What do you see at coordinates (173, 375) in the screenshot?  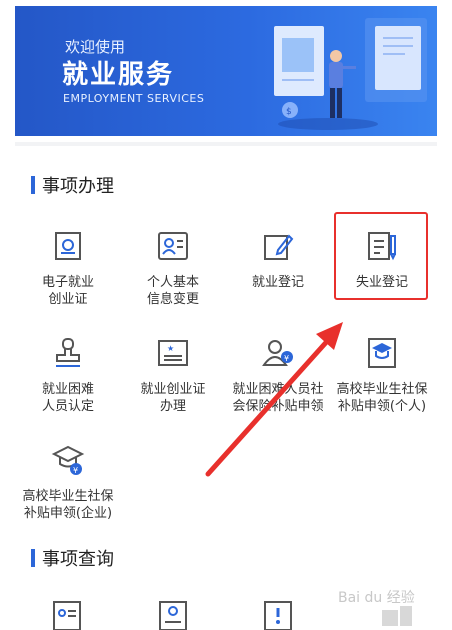 I see `service-employment-certificate: ★ 就业创业证 办理` at bounding box center [173, 375].